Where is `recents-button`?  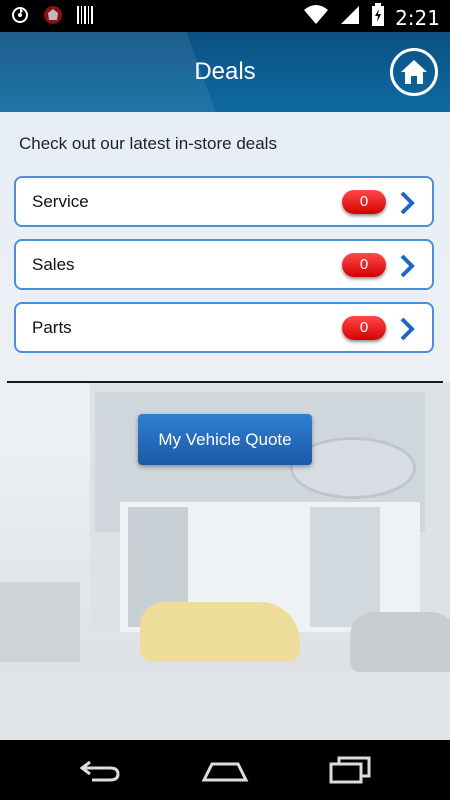
recents-button is located at coordinates (350, 770).